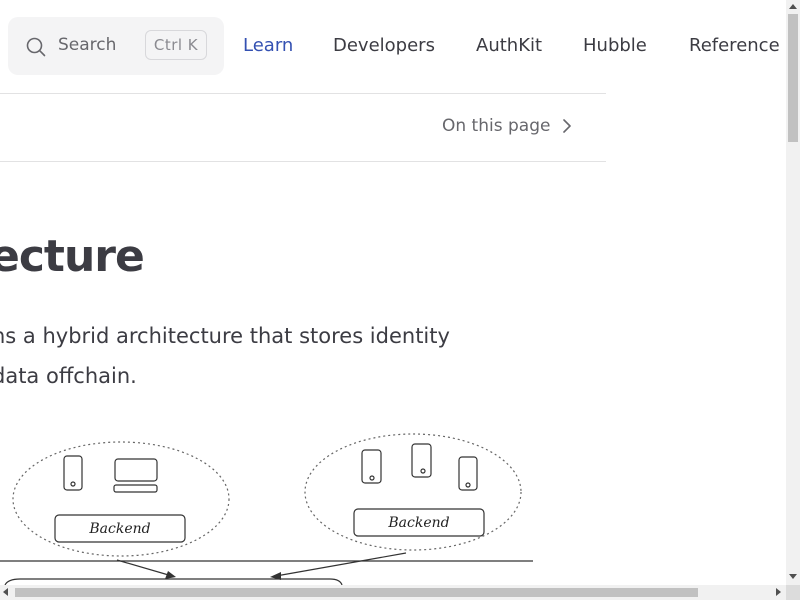 The width and height of the screenshot is (800, 600). Describe the element at coordinates (615, 45) in the screenshot. I see `nav-link-hubble: Hubble` at that location.